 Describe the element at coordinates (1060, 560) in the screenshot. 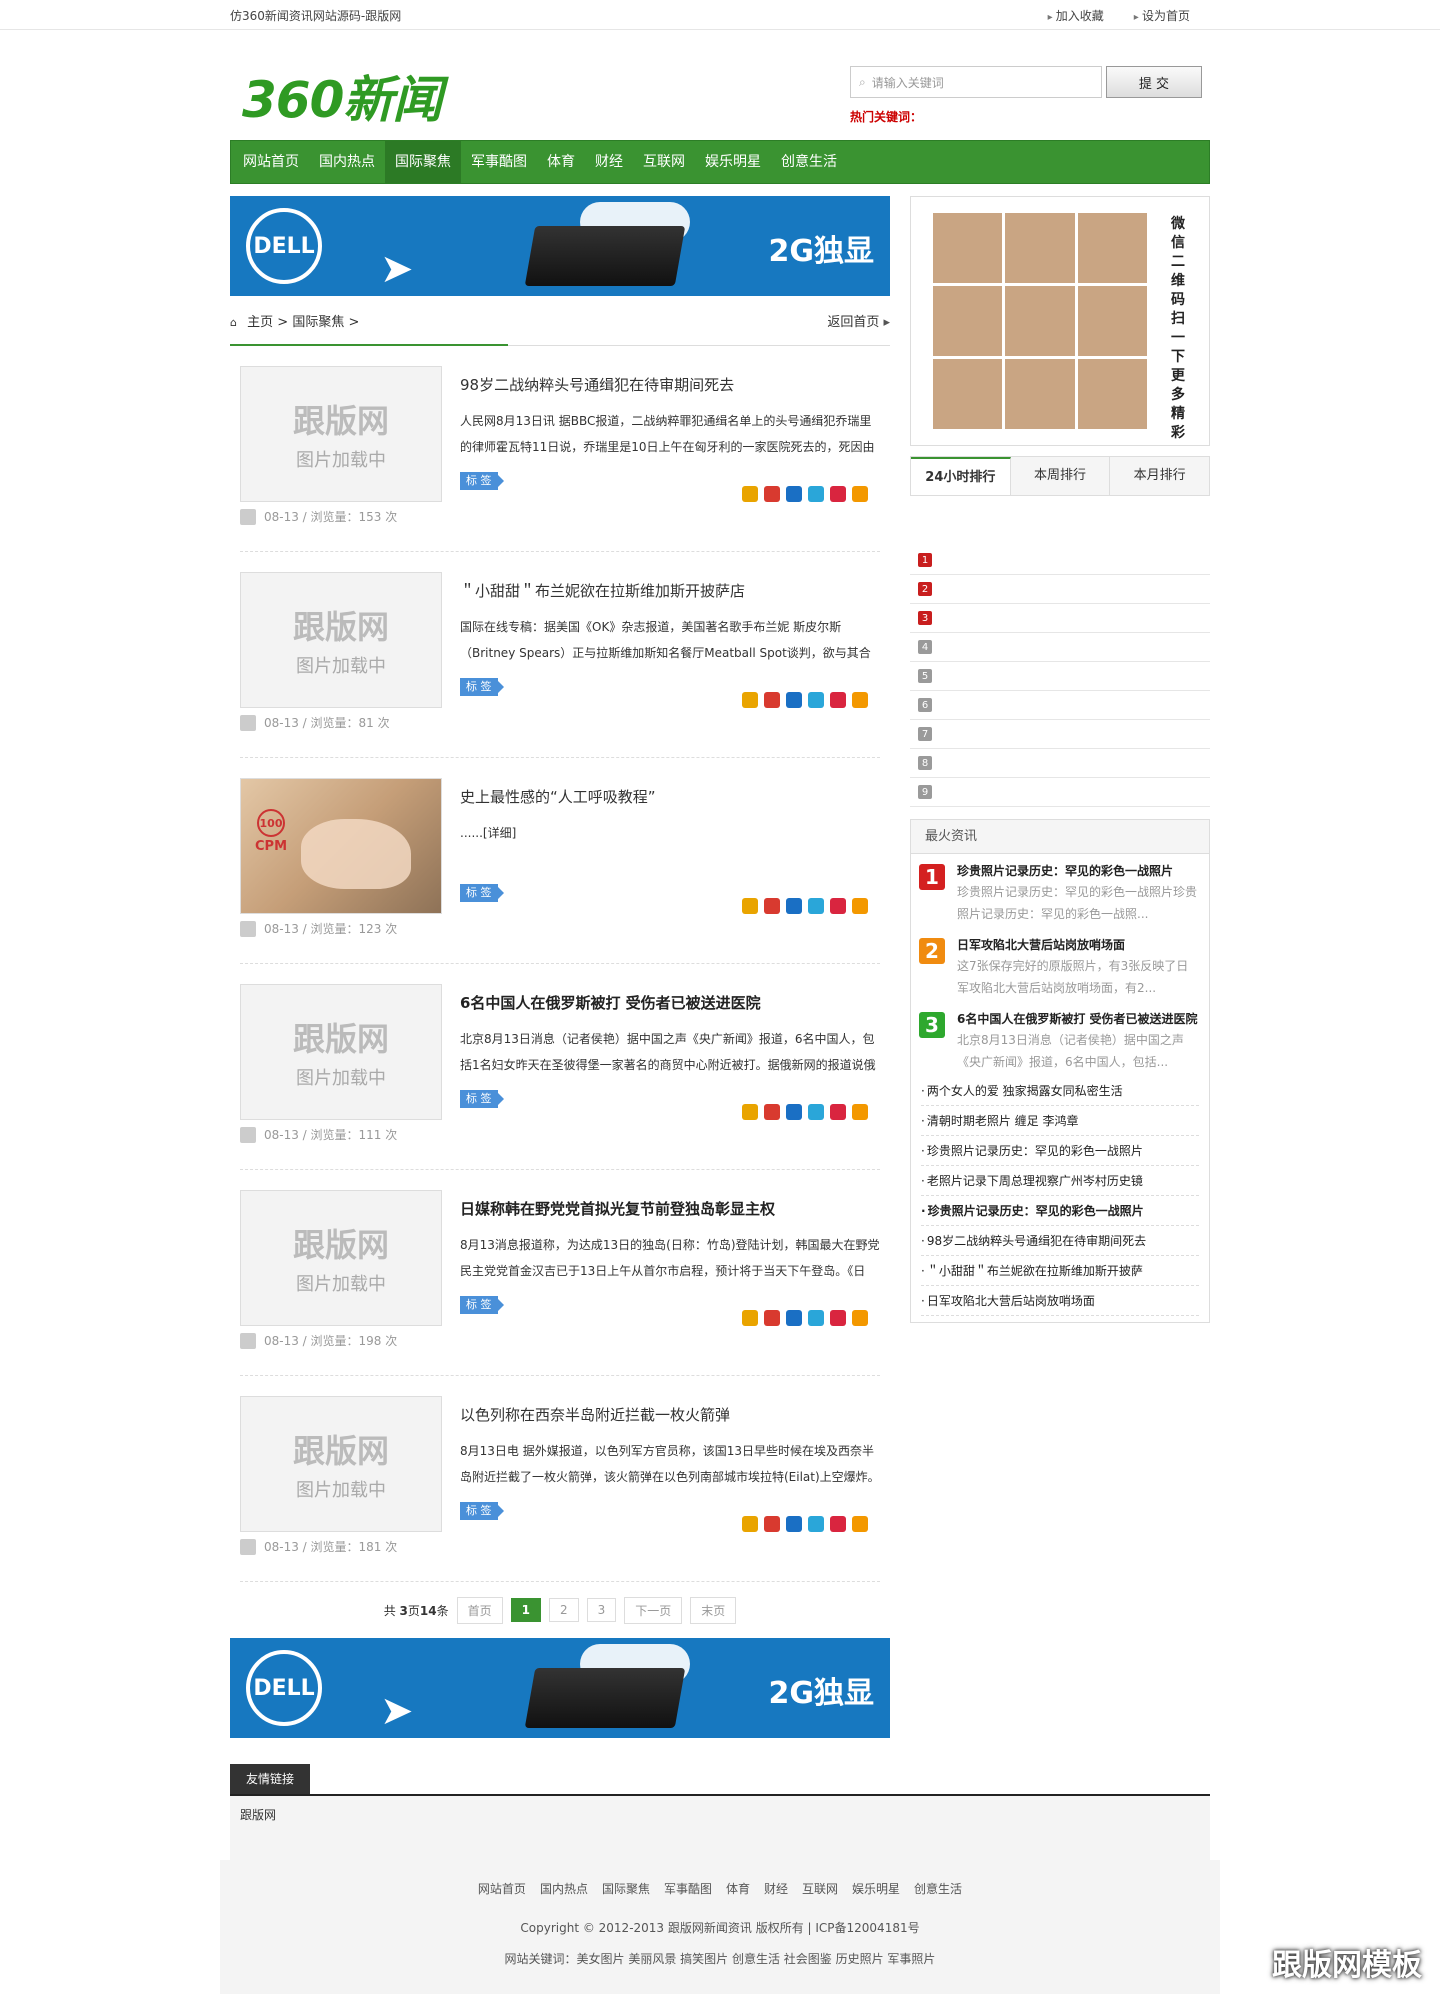

I see `ranking-item: 1` at that location.